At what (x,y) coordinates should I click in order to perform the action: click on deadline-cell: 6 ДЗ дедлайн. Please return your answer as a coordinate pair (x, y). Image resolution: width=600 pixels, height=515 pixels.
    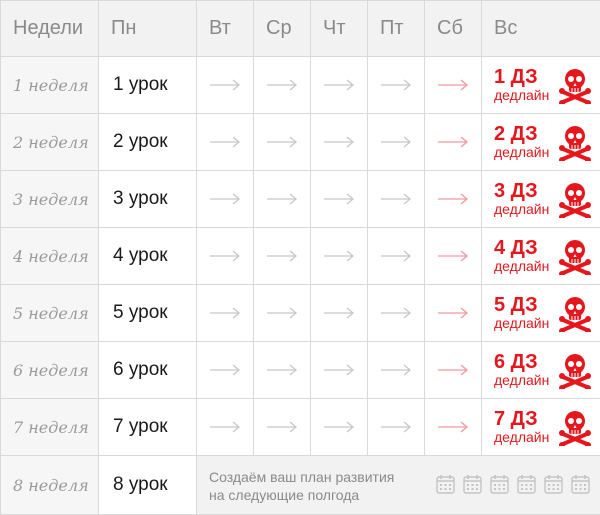
    Looking at the image, I should click on (541, 370).